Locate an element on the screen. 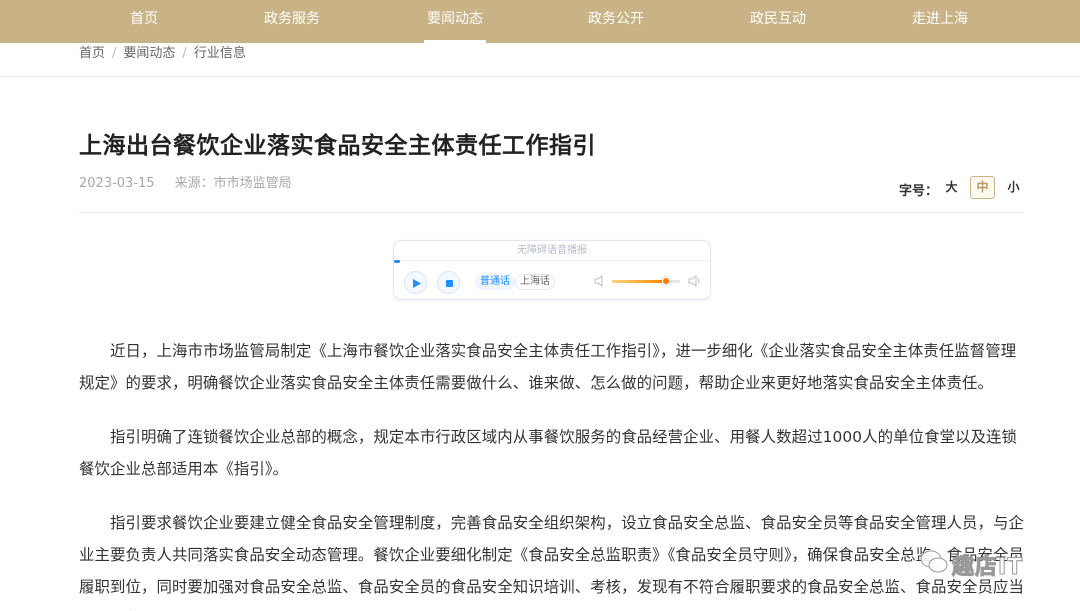 The width and height of the screenshot is (1080, 611). volume-down-icon is located at coordinates (600, 281).